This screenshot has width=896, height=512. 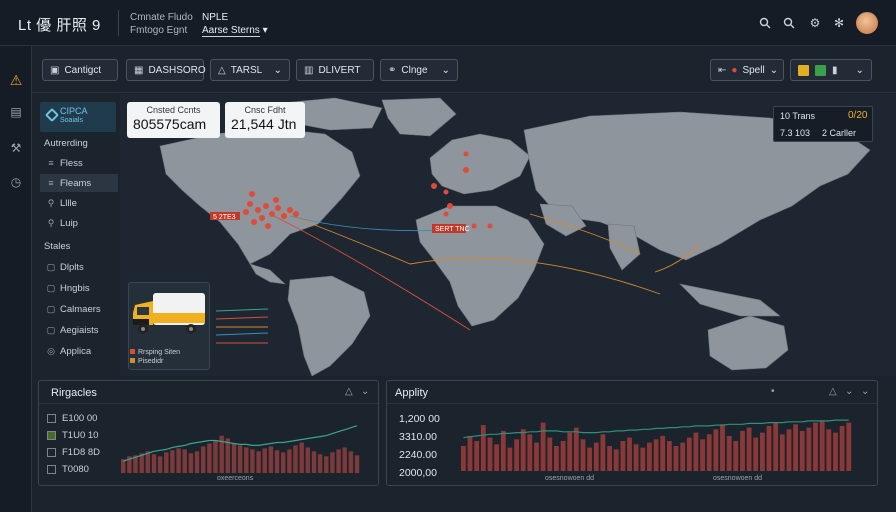 I want to click on contact-button: ▣ Cantigct, so click(x=80, y=70).